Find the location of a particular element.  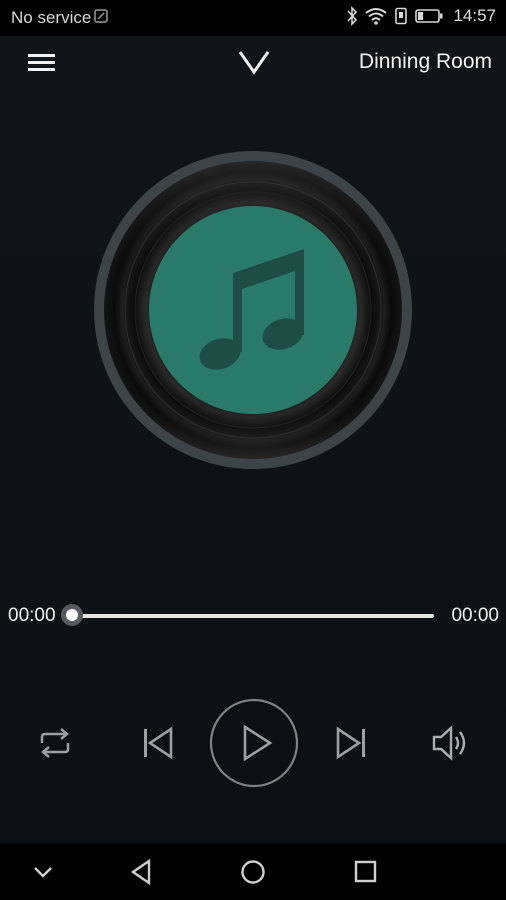

chevron-down-icon is located at coordinates (254, 63).